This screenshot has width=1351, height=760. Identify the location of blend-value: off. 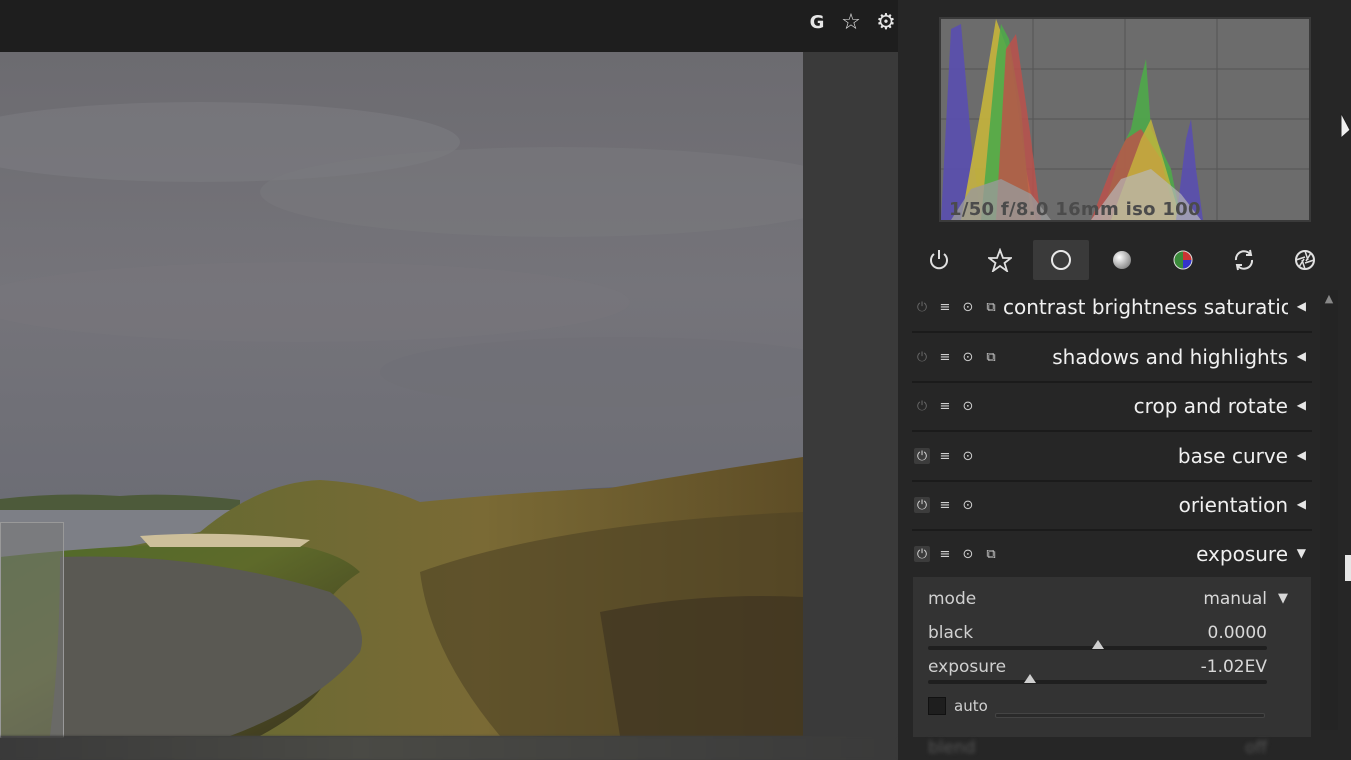
(1256, 748).